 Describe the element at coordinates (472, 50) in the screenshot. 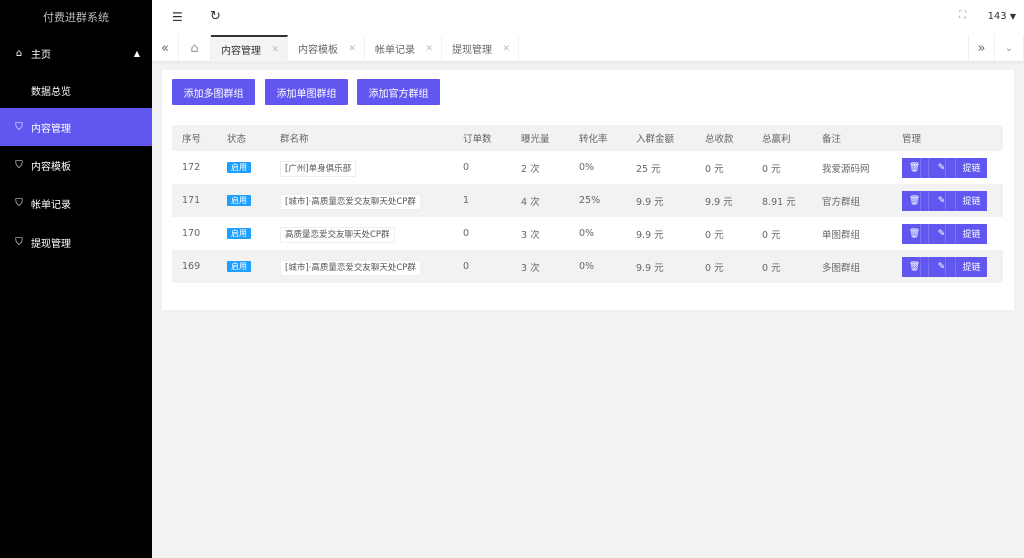

I see `tab-label: 提现管理` at that location.